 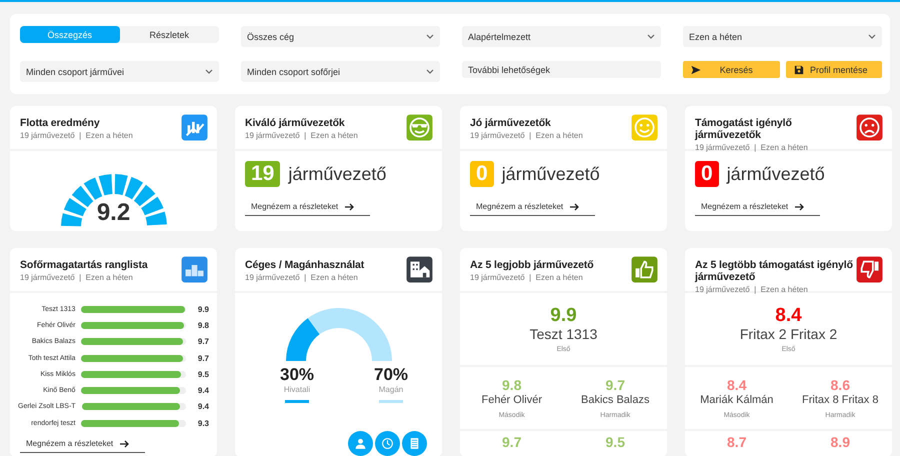 I want to click on thumbs-up-icon, so click(x=644, y=269).